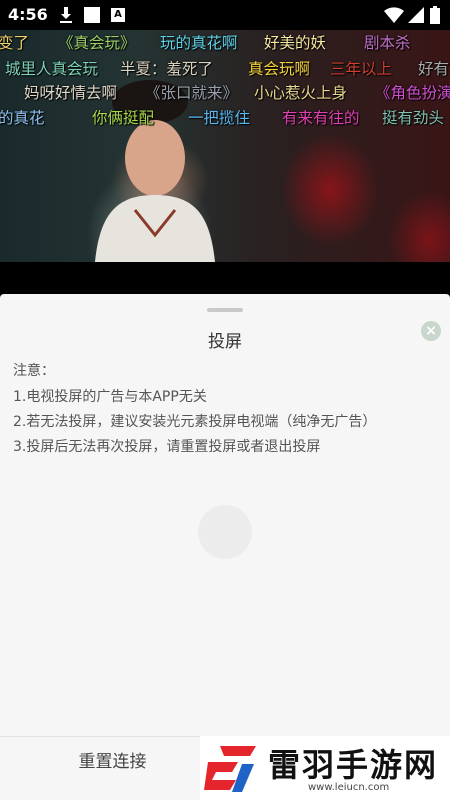  I want to click on battery-icon, so click(435, 15).